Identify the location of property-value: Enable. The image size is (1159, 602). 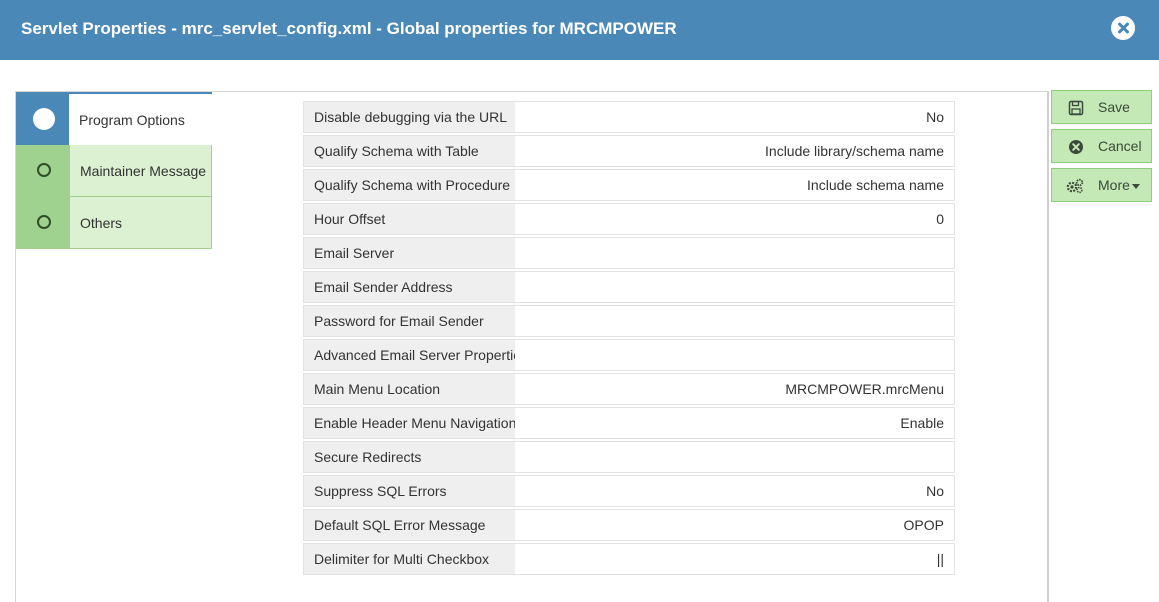
(734, 423).